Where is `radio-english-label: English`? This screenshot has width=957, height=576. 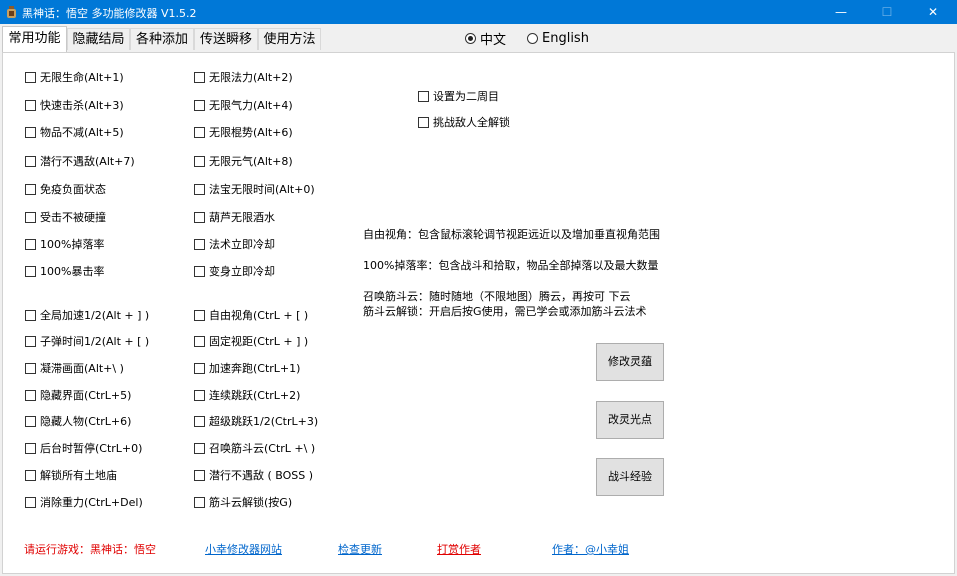 radio-english-label: English is located at coordinates (565, 38).